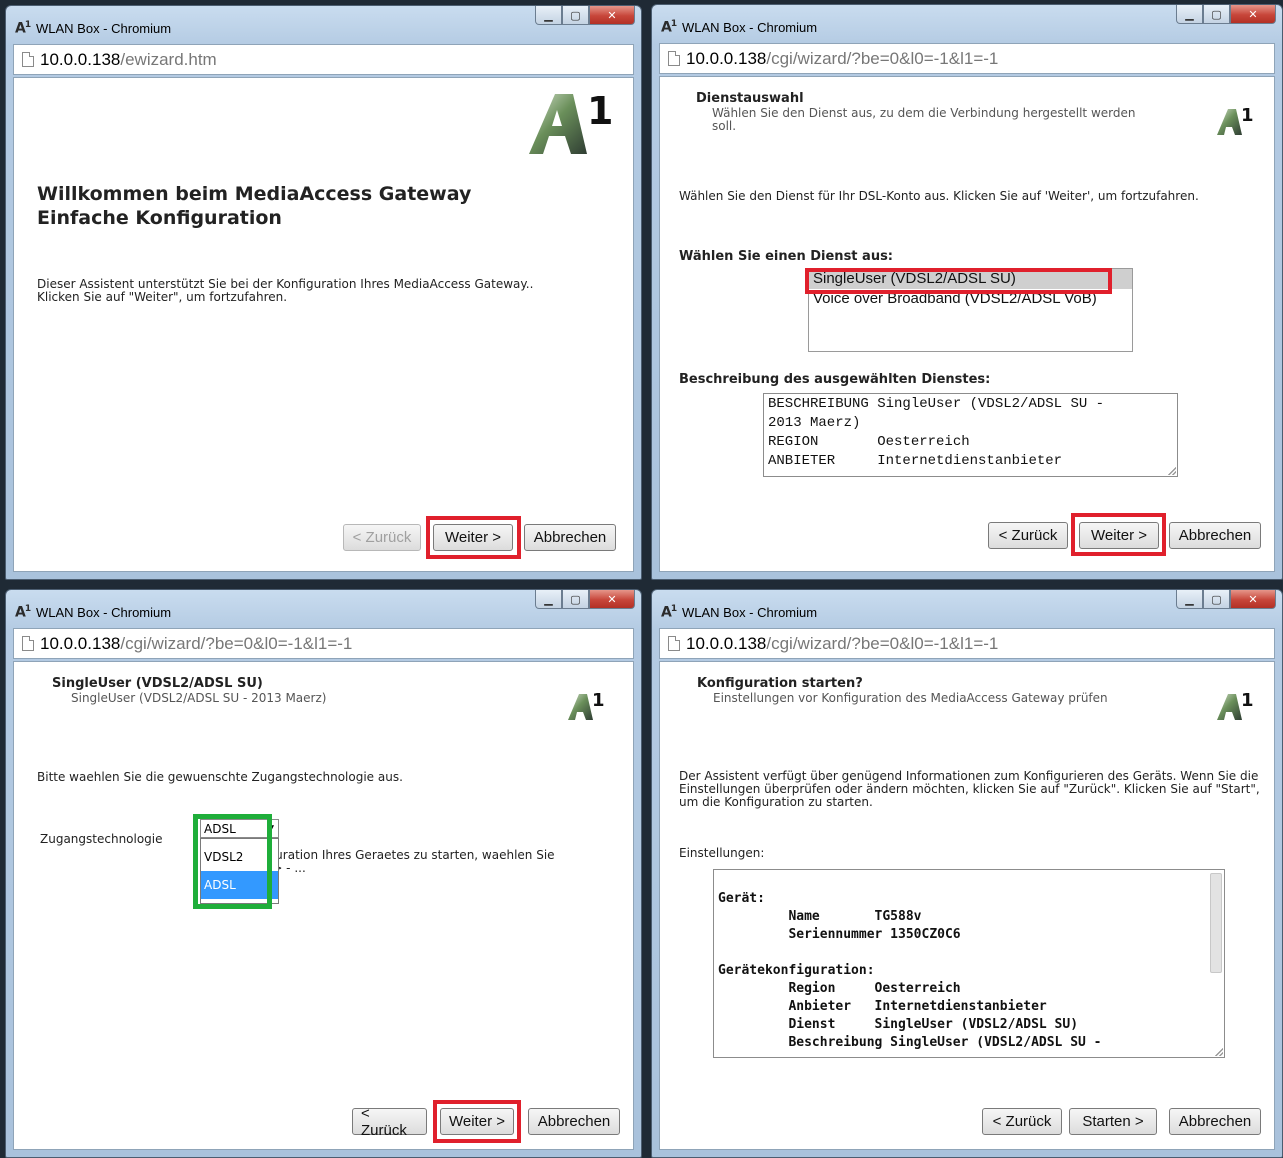 The width and height of the screenshot is (1283, 1158). I want to click on list-item: SingleUser (VDSL2/ADSL SU), so click(970, 279).